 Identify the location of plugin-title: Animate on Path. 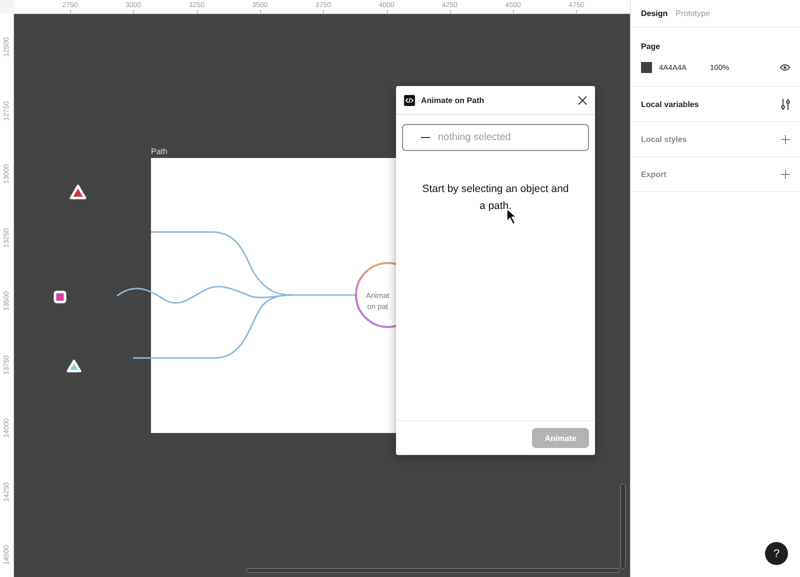
(453, 100).